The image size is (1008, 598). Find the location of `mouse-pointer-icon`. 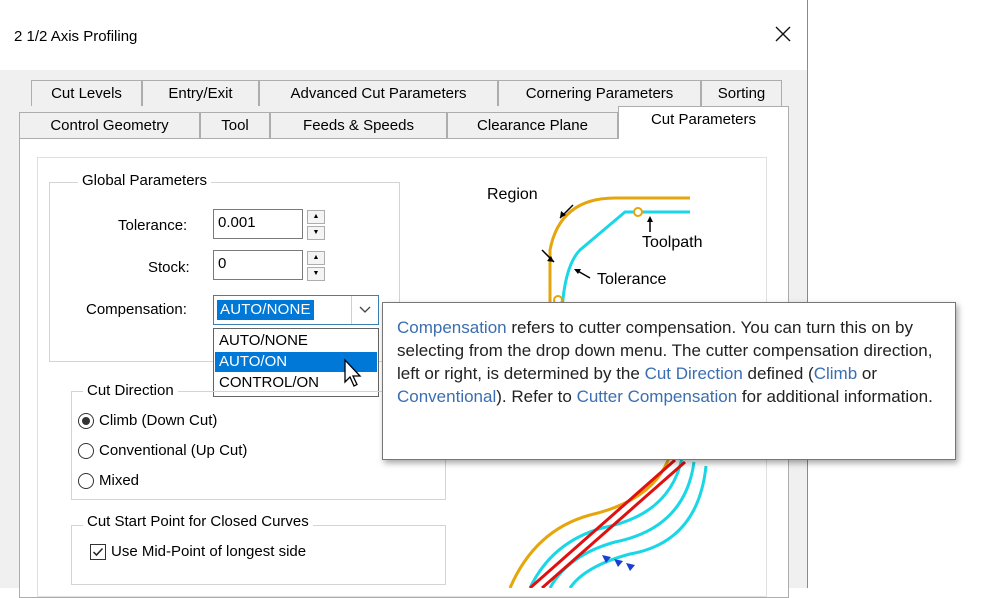

mouse-pointer-icon is located at coordinates (353, 372).